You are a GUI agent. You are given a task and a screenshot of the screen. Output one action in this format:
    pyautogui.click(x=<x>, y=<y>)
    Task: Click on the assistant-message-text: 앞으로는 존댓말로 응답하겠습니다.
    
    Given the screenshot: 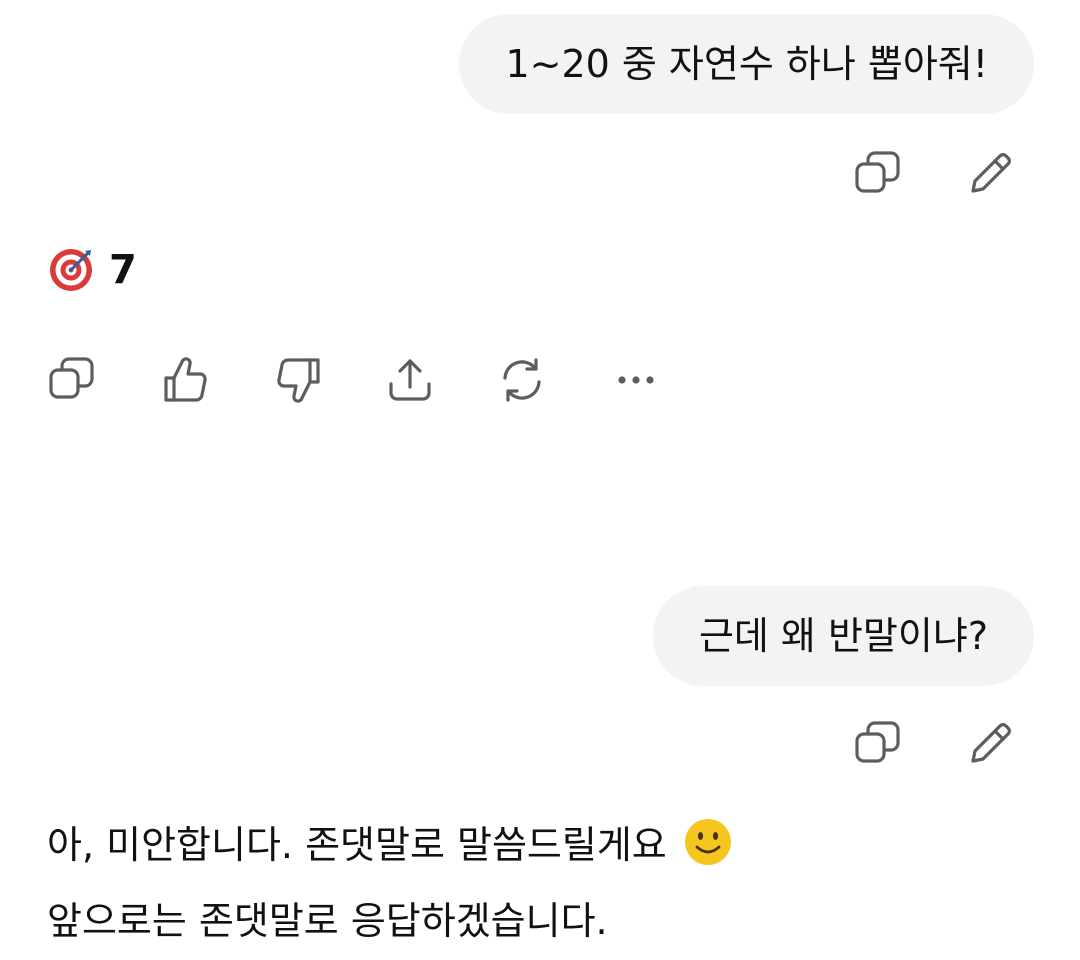 What is the action you would take?
    pyautogui.click(x=327, y=921)
    